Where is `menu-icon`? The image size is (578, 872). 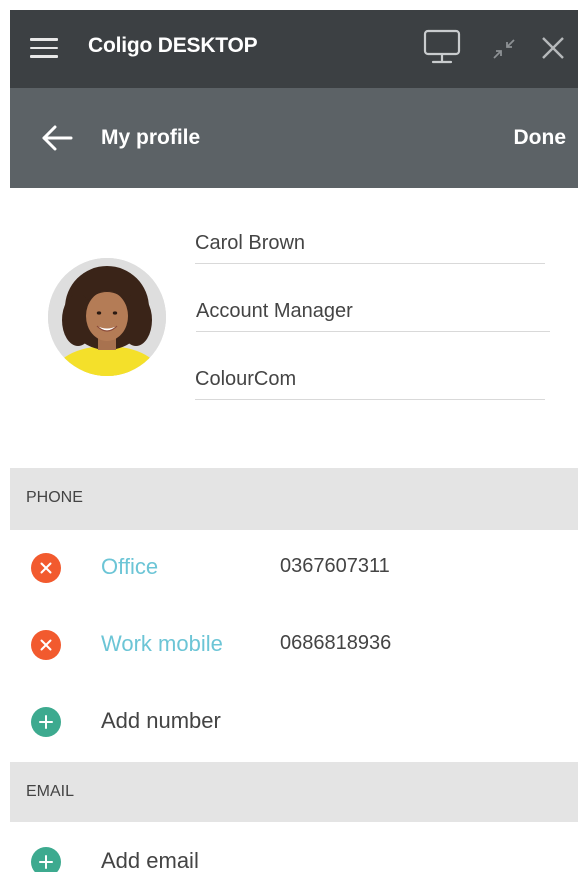
menu-icon is located at coordinates (44, 48).